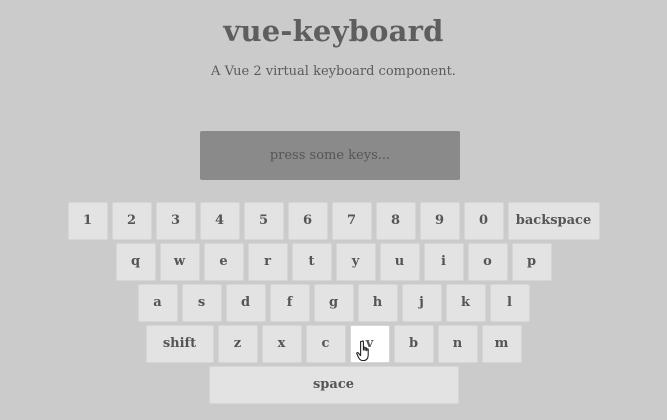  I want to click on key-n: n, so click(457, 344).